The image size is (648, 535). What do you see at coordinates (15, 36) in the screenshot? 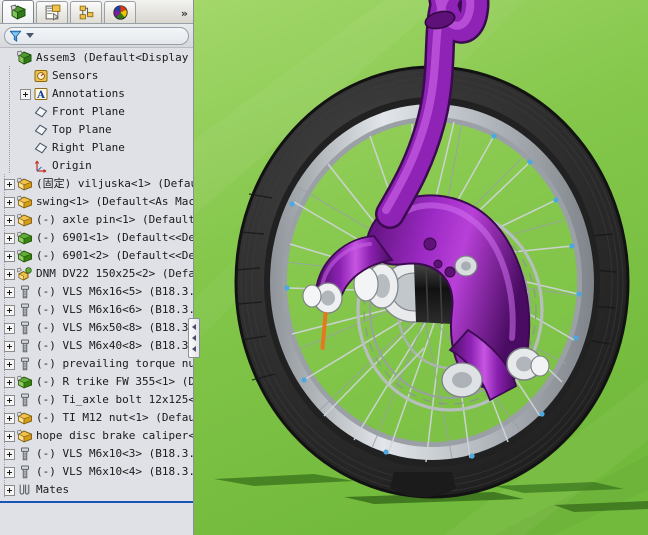
I see `funnel-icon` at bounding box center [15, 36].